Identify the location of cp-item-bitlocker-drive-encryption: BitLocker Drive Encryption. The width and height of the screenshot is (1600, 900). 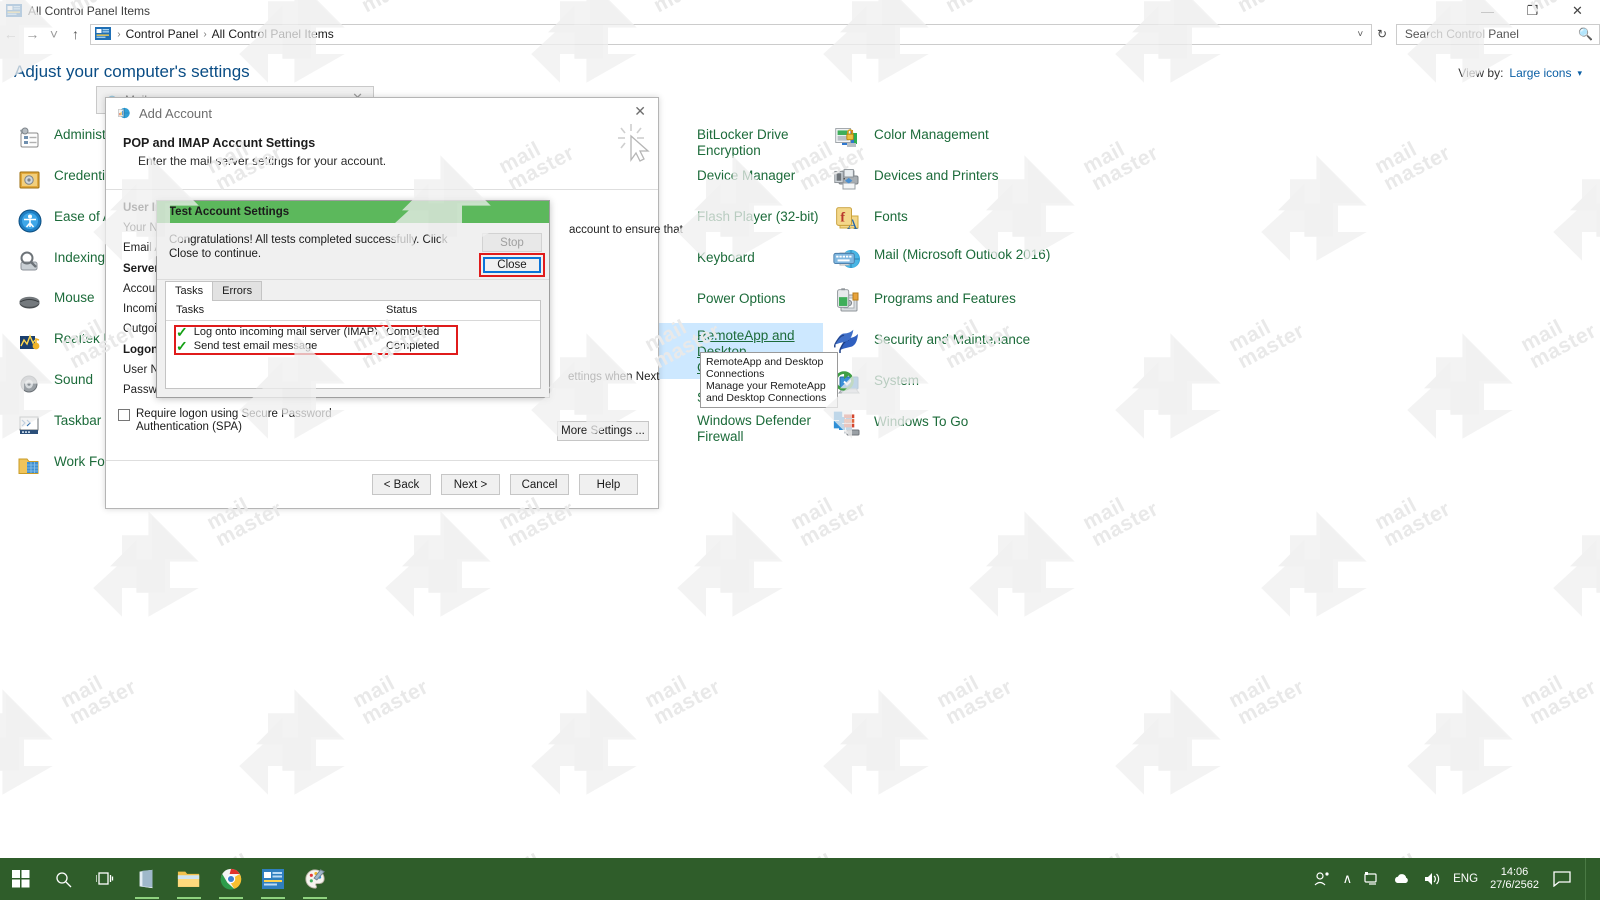
(745, 142).